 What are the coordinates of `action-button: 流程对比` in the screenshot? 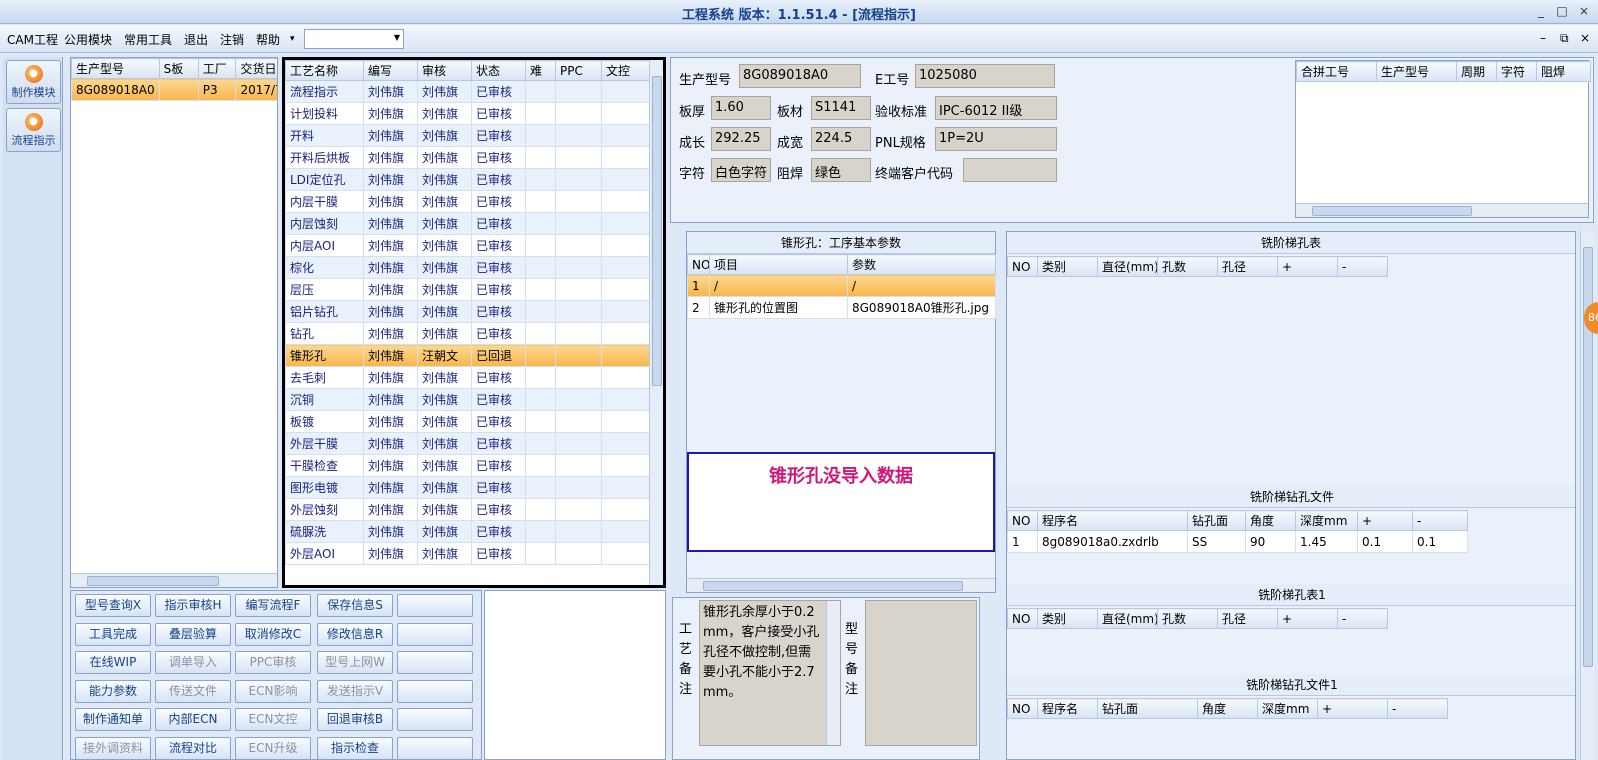 It's located at (193, 748).